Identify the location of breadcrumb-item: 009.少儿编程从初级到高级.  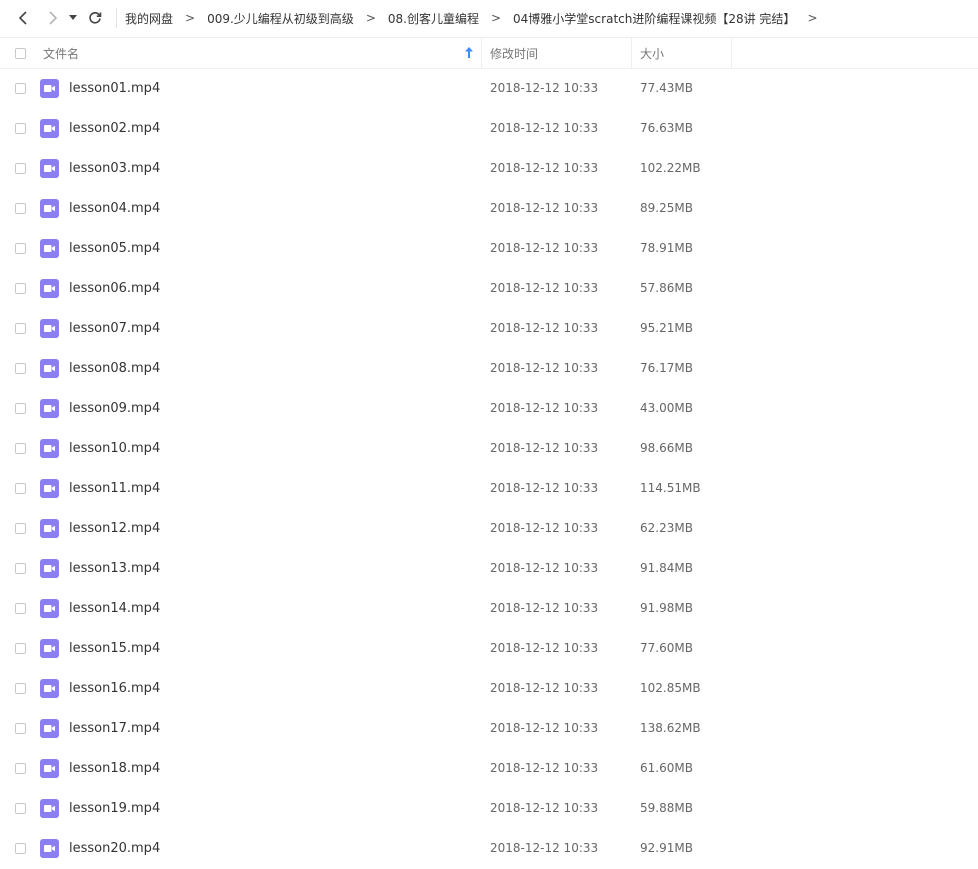
(280, 18).